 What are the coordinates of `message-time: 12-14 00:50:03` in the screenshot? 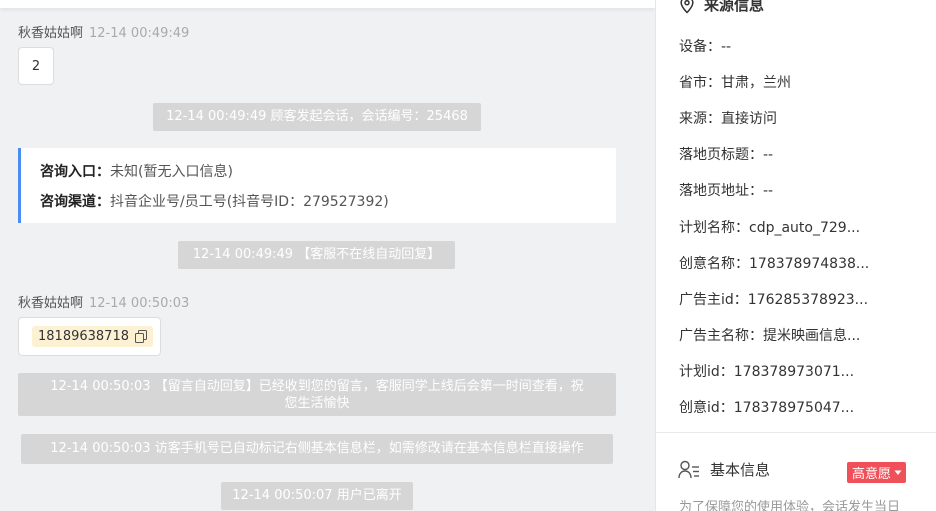 It's located at (139, 303).